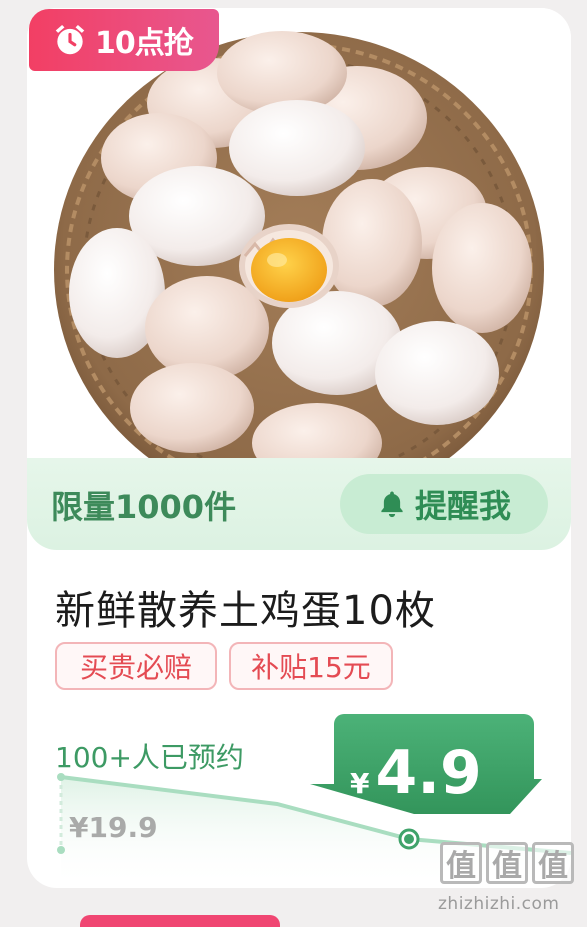 This screenshot has height=927, width=587. I want to click on watermark-logo: 值 值 值, so click(507, 863).